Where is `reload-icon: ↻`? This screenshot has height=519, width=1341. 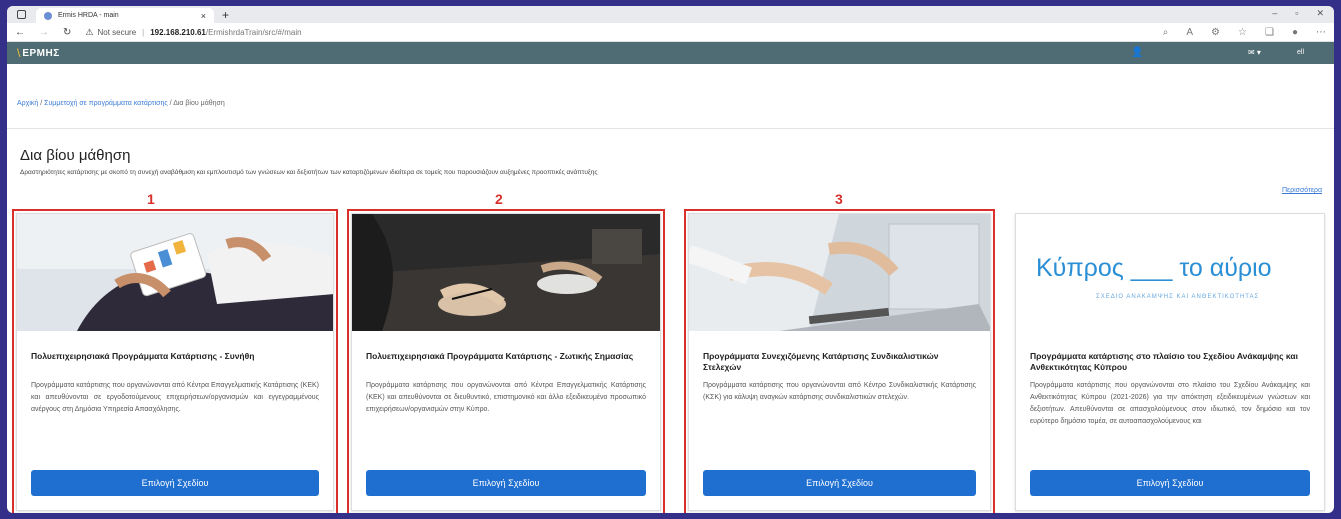
reload-icon: ↻ is located at coordinates (67, 32).